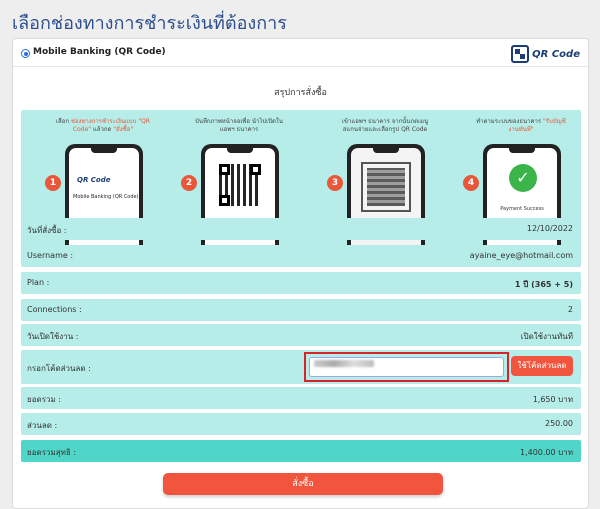 Image resolution: width=600 pixels, height=509 pixels. I want to click on order-date-label: วันที่สั่งซื้อ :, so click(47, 230).